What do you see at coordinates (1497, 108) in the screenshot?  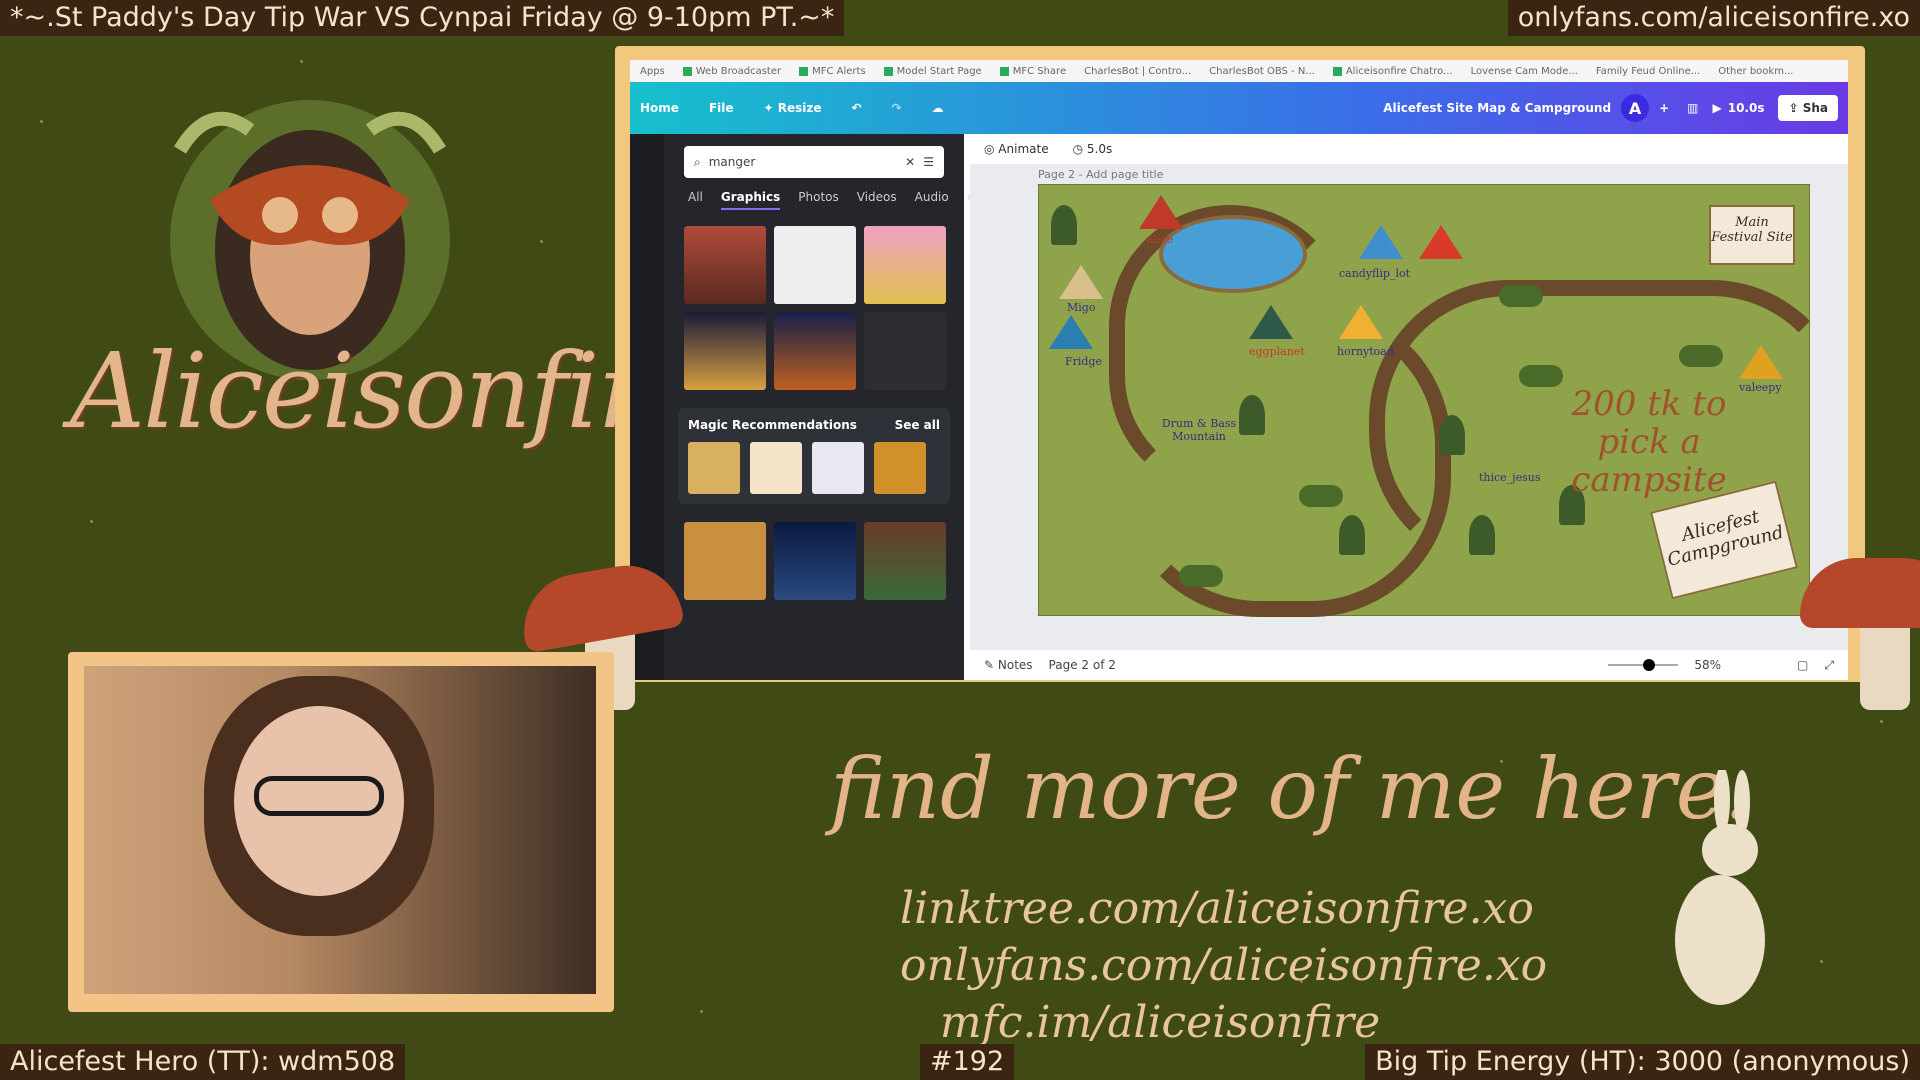 I see `document-title: Alicefest Site Map & Campground` at bounding box center [1497, 108].